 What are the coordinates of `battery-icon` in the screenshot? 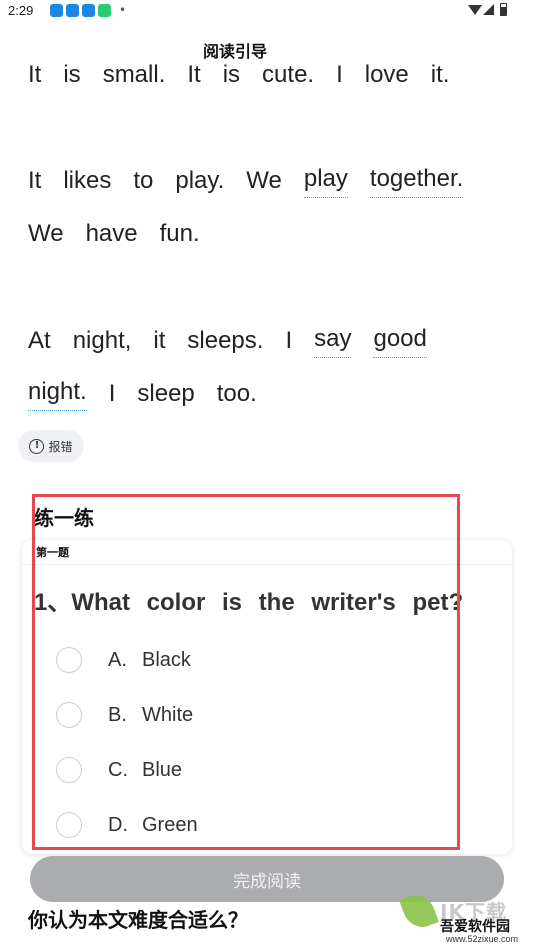 It's located at (503, 9).